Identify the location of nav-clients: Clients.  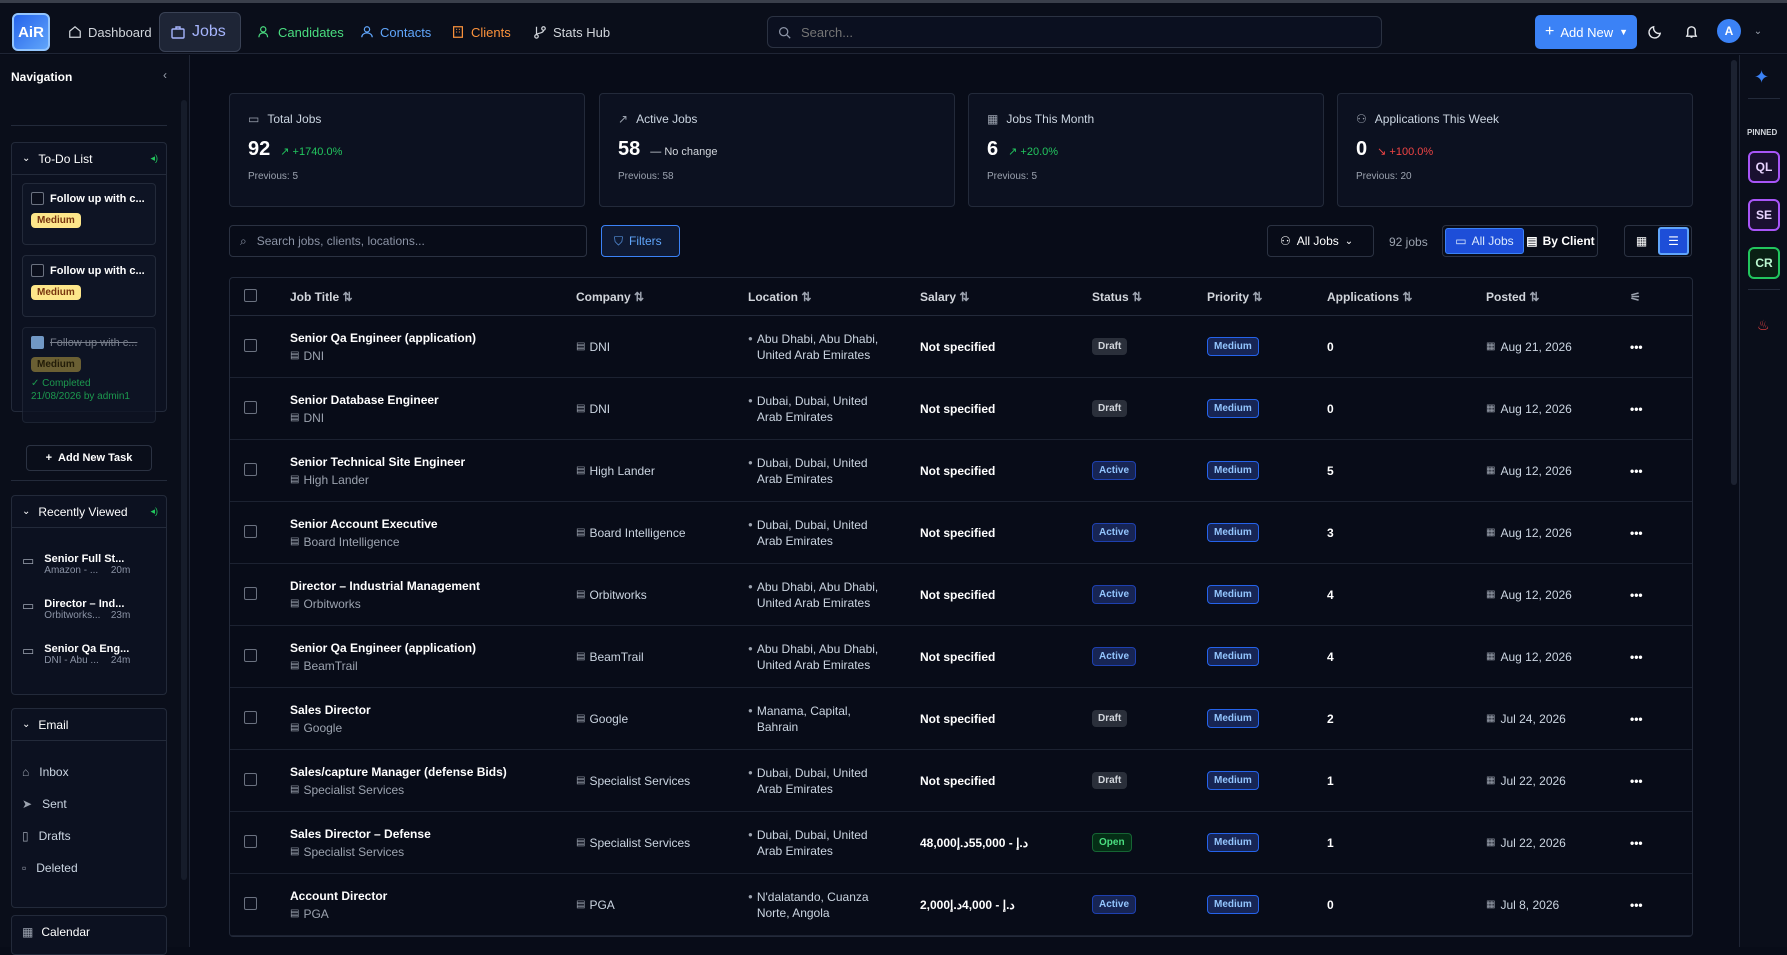
(481, 32).